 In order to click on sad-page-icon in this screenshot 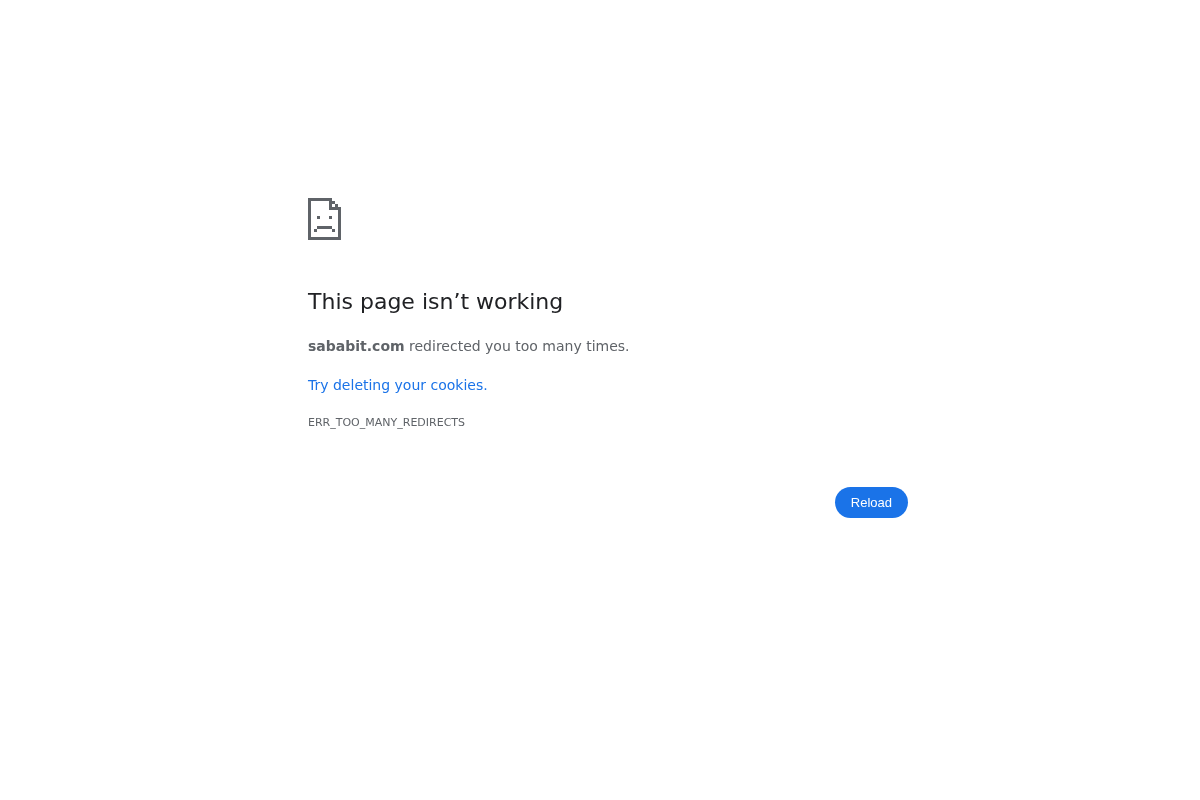, I will do `click(324, 219)`.